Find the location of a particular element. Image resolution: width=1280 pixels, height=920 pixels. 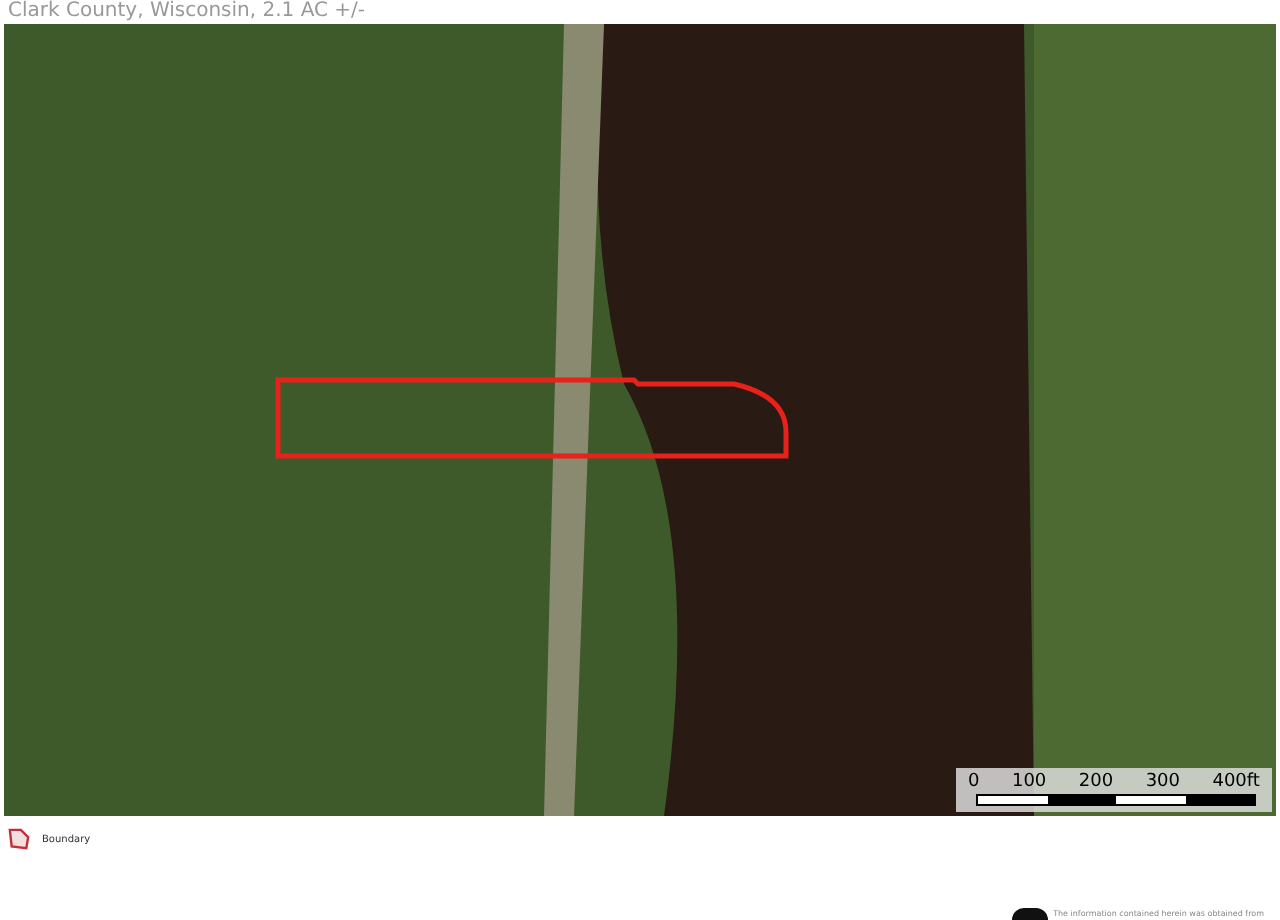

scale-label: 300 is located at coordinates (1162, 782).